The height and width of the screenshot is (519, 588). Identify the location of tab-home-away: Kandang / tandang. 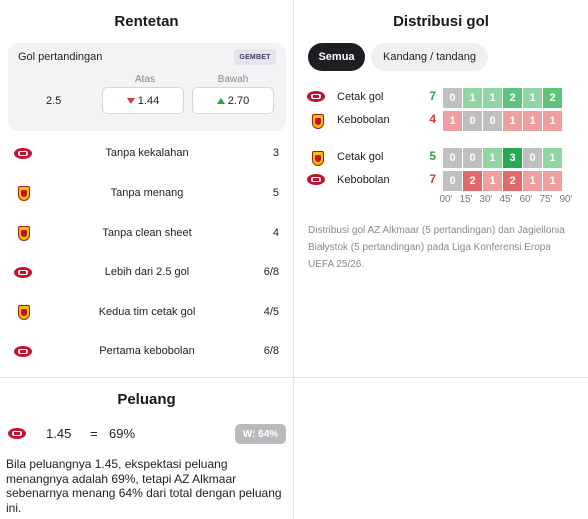
(429, 57).